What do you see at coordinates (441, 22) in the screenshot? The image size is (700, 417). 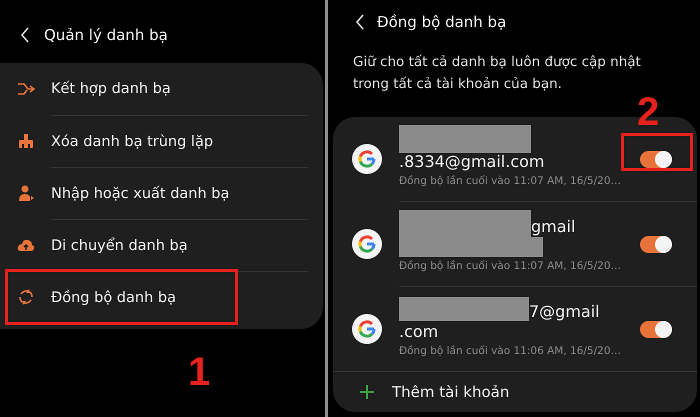 I see `screen-title: Đồng bộ danh bạ` at bounding box center [441, 22].